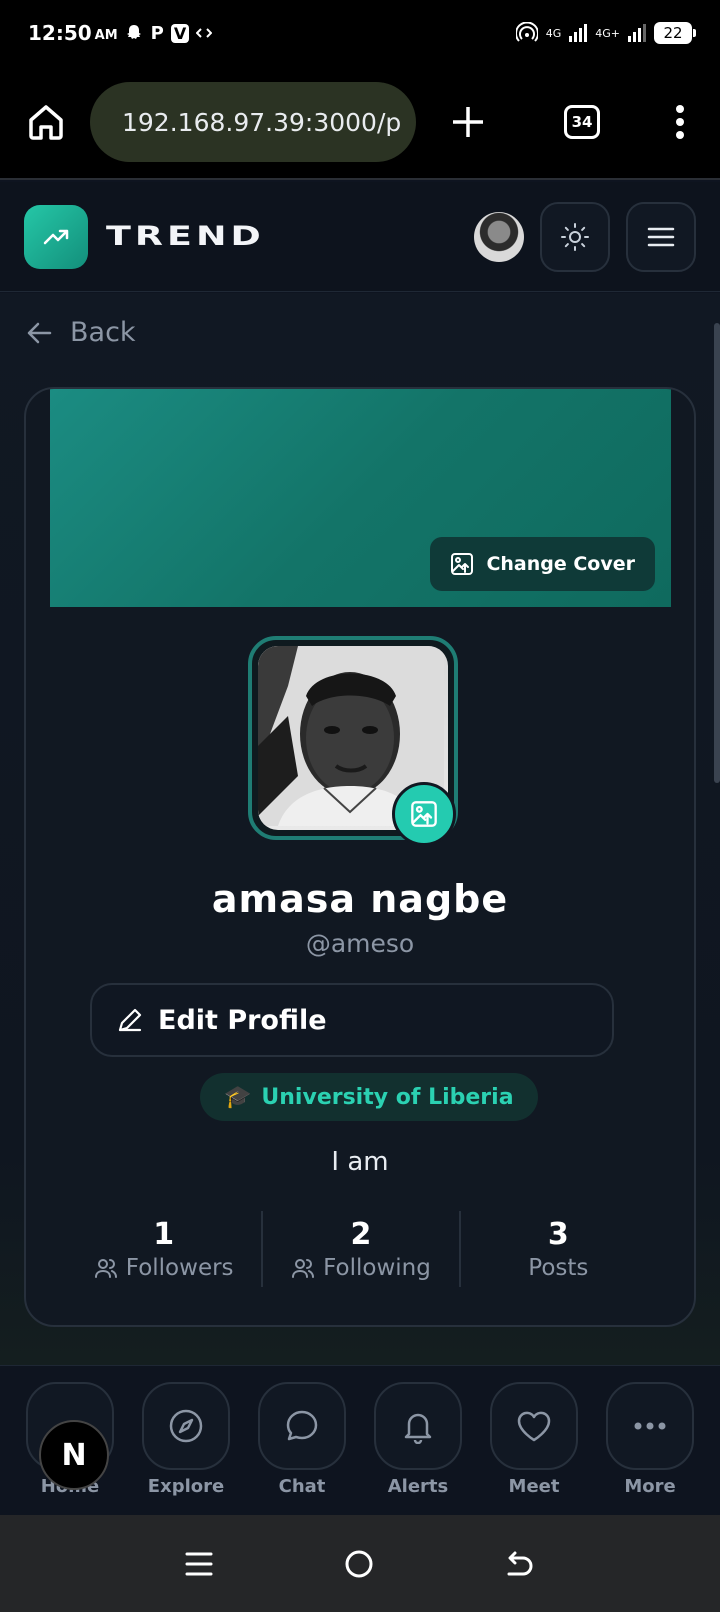  What do you see at coordinates (242, 1020) in the screenshot?
I see `edit-profile-label: Edit Profile` at bounding box center [242, 1020].